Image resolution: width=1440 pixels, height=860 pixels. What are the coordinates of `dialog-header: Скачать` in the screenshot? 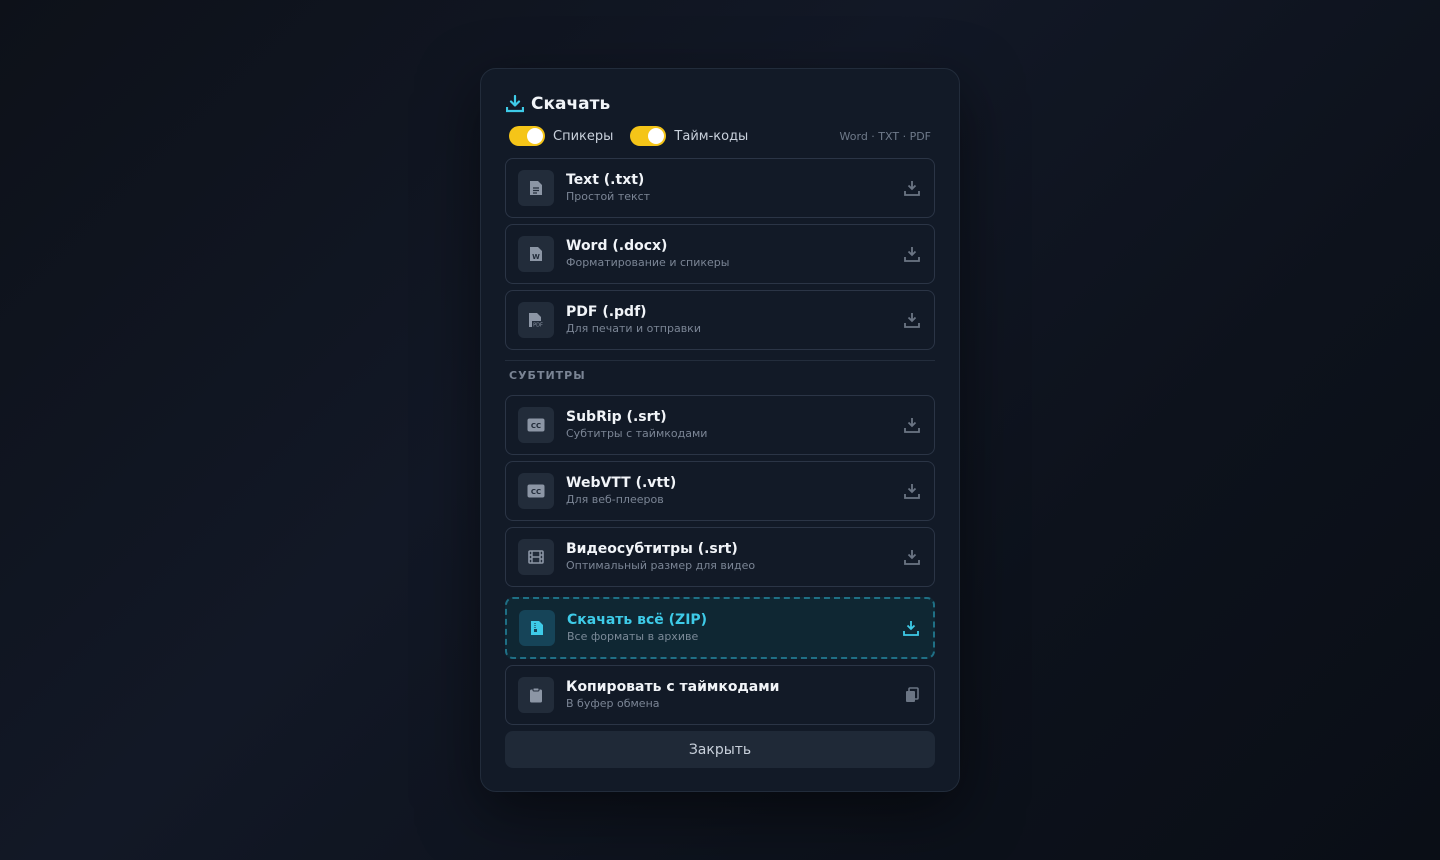 It's located at (720, 104).